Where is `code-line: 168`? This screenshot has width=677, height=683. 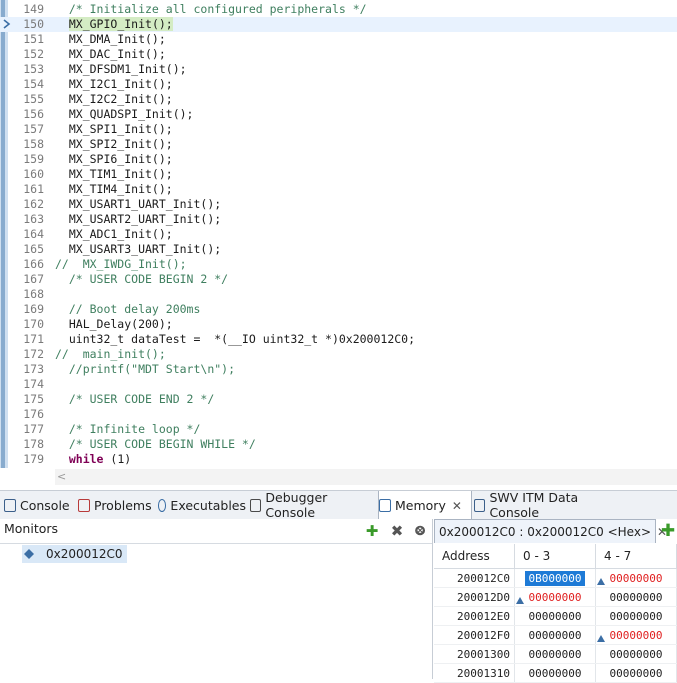
code-line: 168 is located at coordinates (338, 294).